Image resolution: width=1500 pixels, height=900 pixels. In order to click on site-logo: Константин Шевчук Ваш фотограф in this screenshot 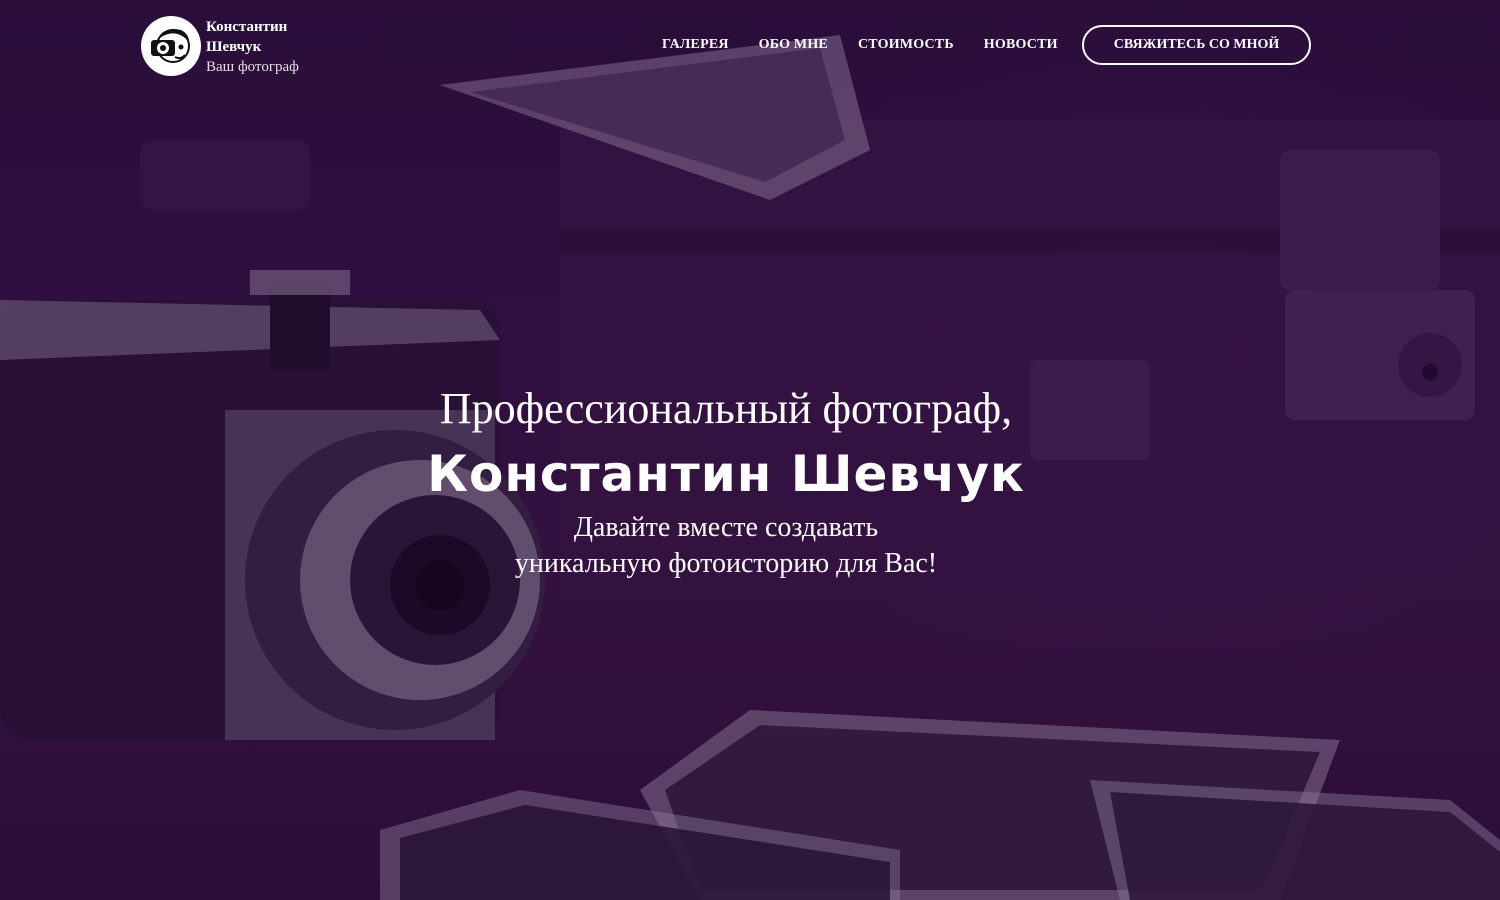, I will do `click(223, 46)`.